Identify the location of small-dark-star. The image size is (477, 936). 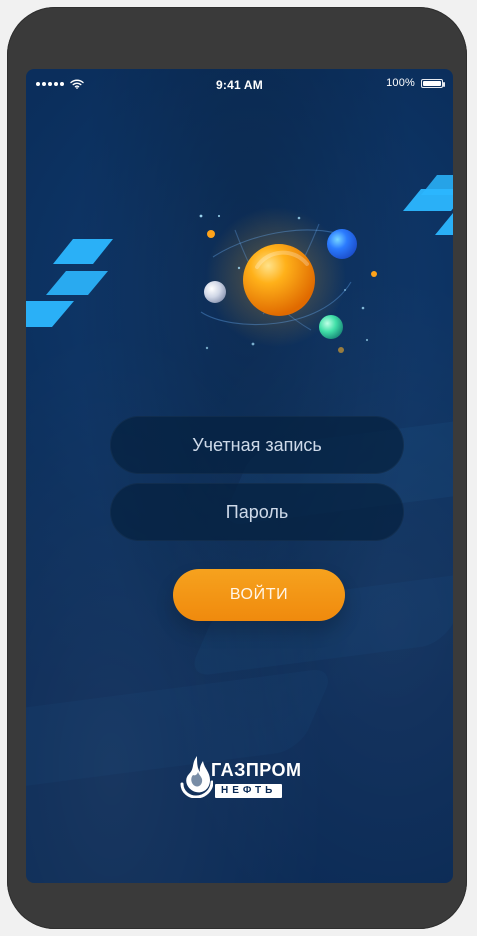
(341, 350).